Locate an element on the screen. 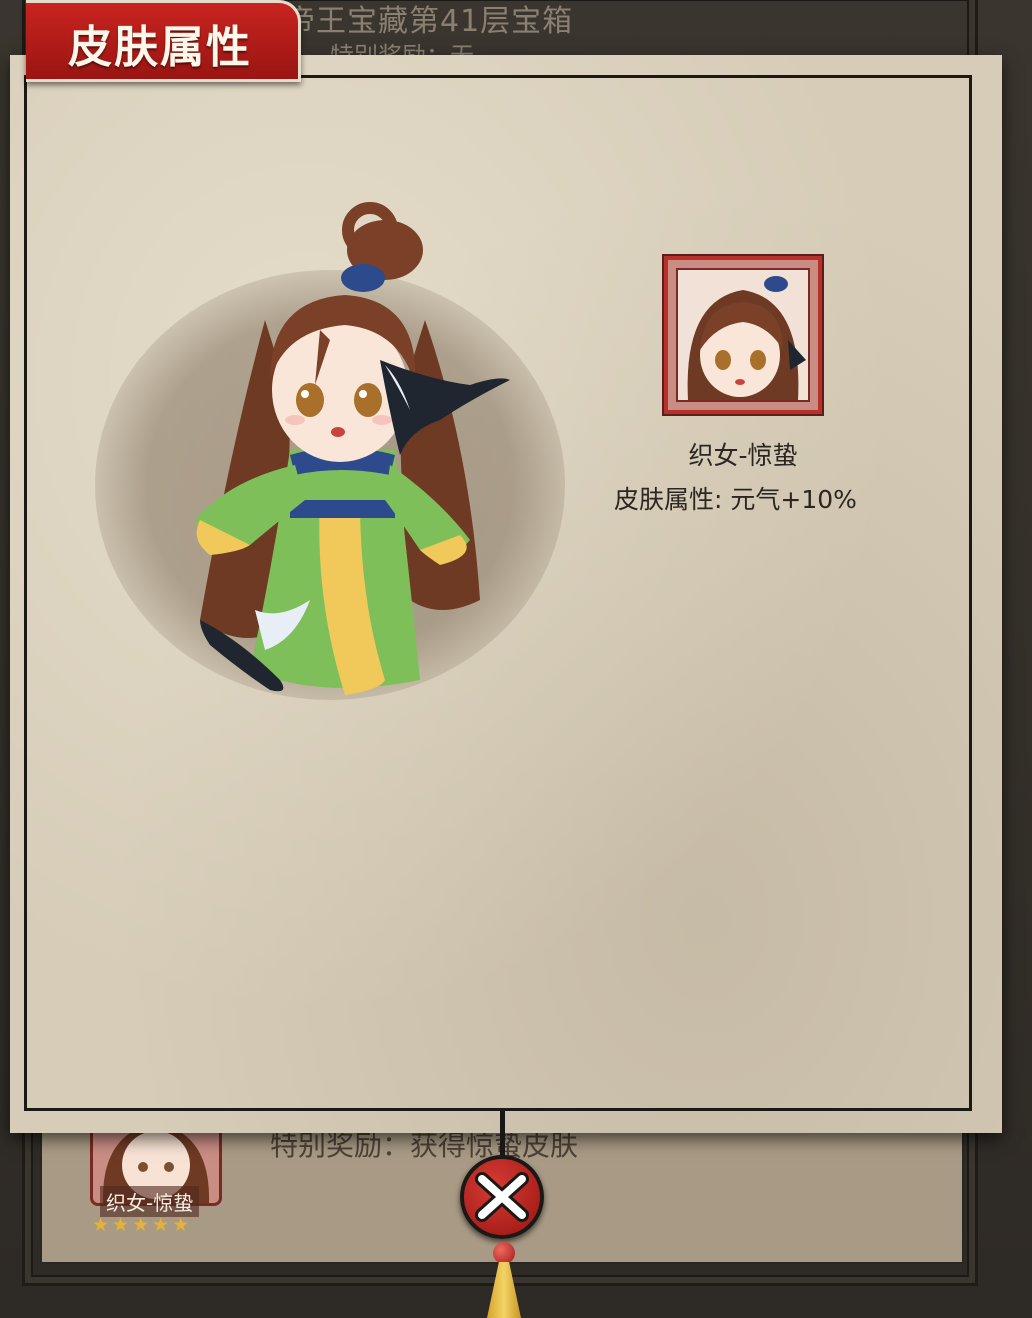 This screenshot has width=1032, height=1318. close-button is located at coordinates (502, 1197).